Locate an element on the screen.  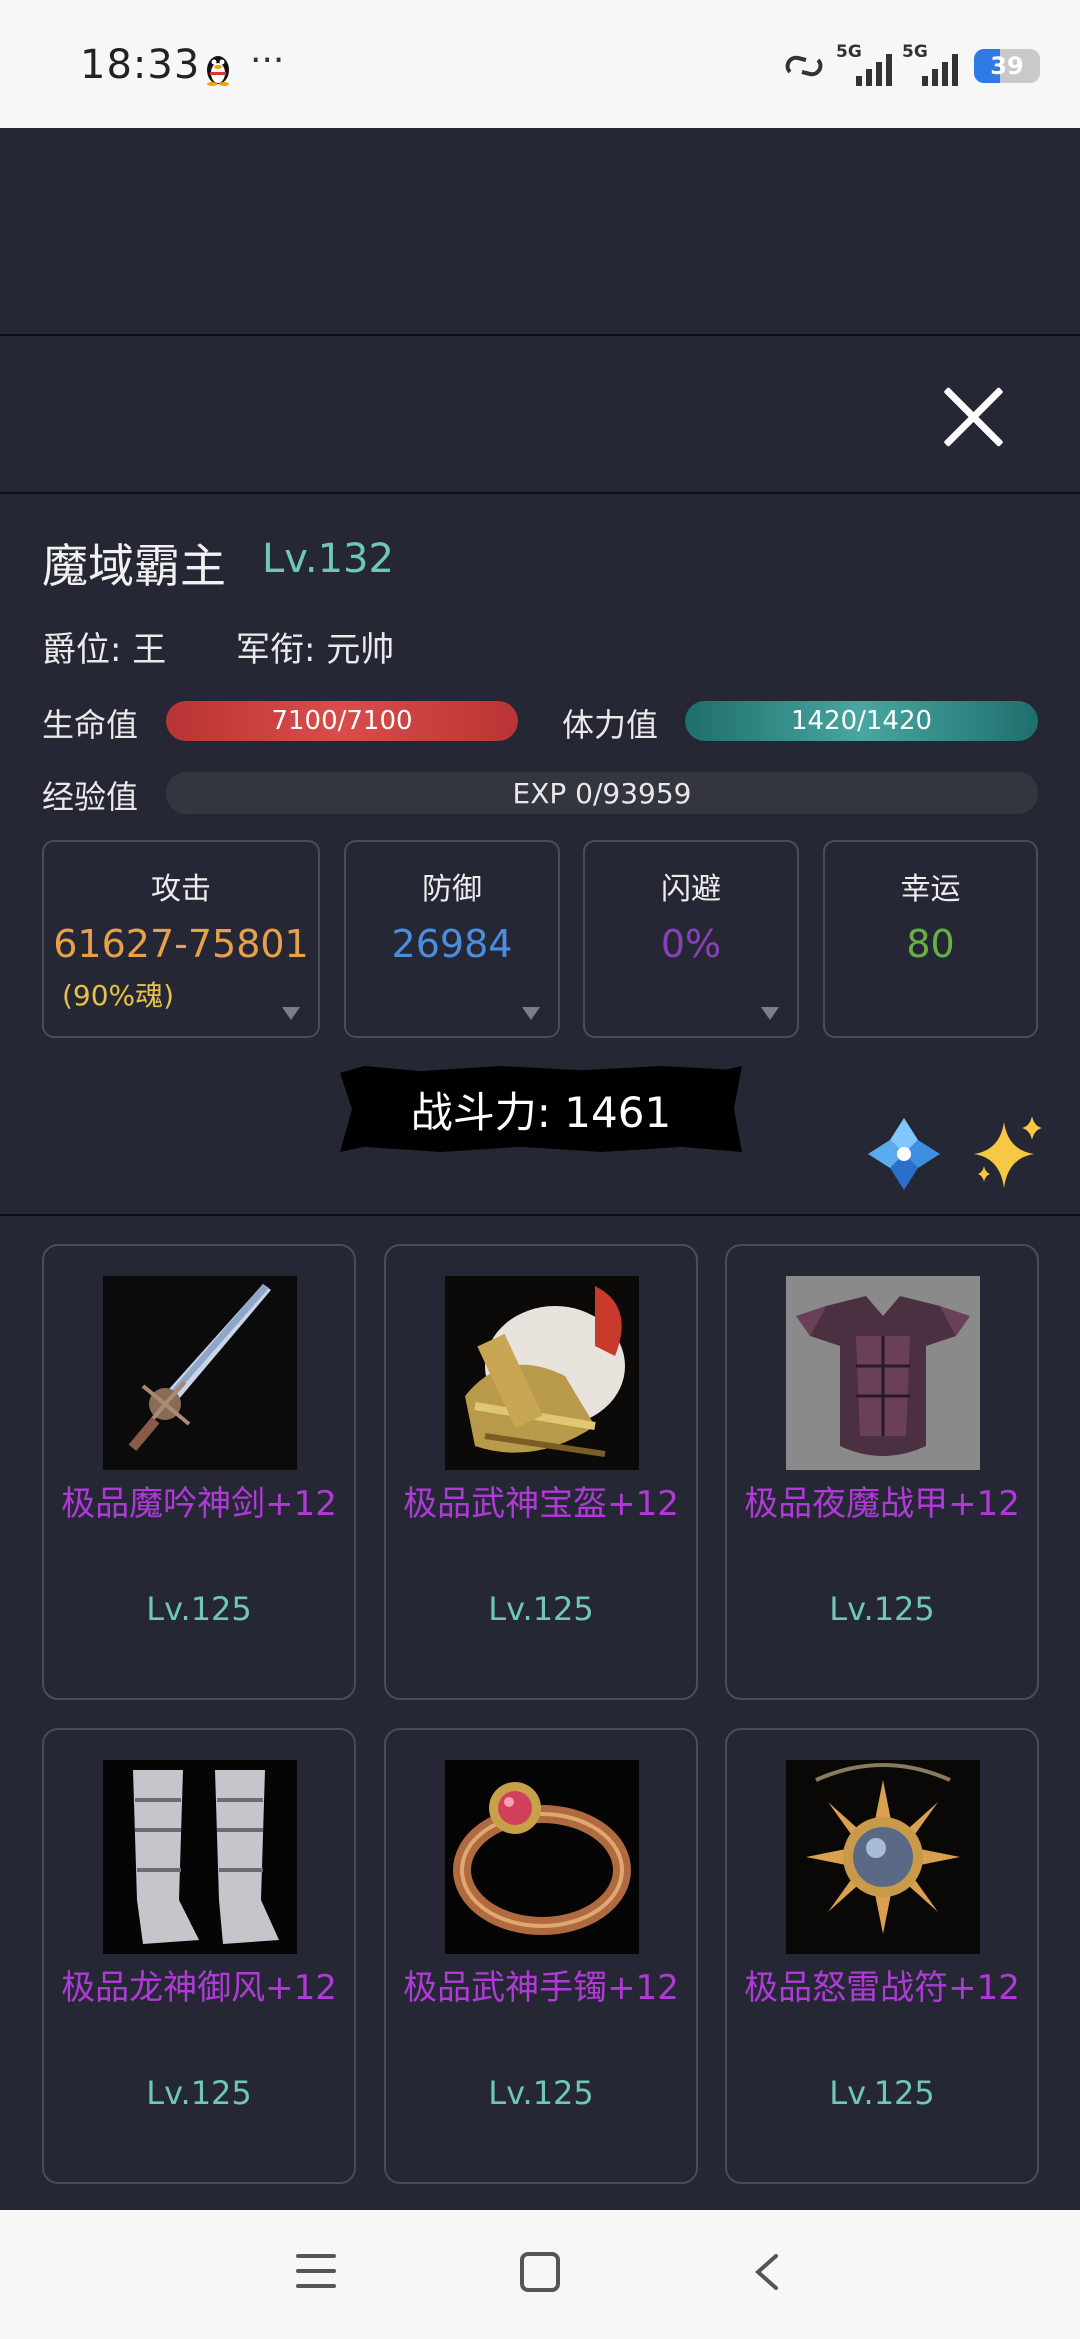
stat-dodge: 闪避 0% is located at coordinates (691, 939).